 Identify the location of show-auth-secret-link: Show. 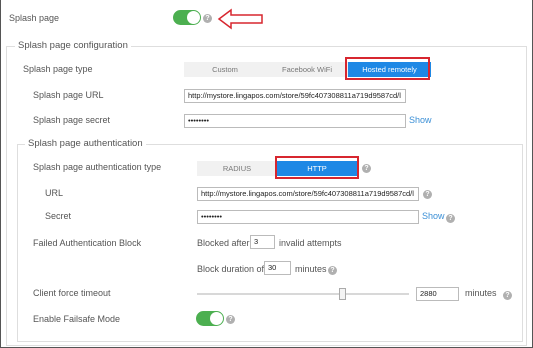
(433, 216).